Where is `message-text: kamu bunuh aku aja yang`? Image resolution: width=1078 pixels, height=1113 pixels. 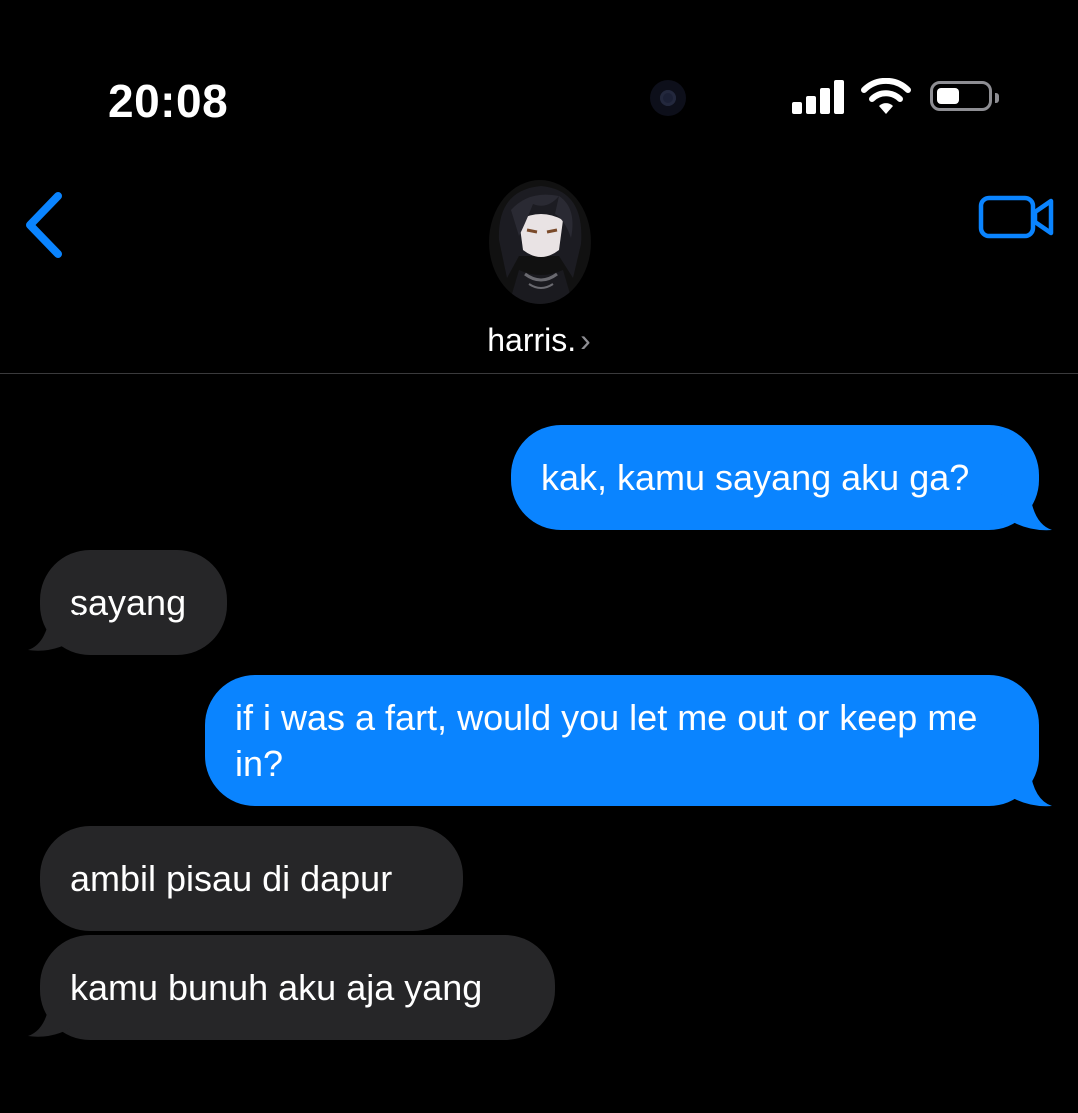
message-text: kamu bunuh aku aja yang is located at coordinates (276, 987).